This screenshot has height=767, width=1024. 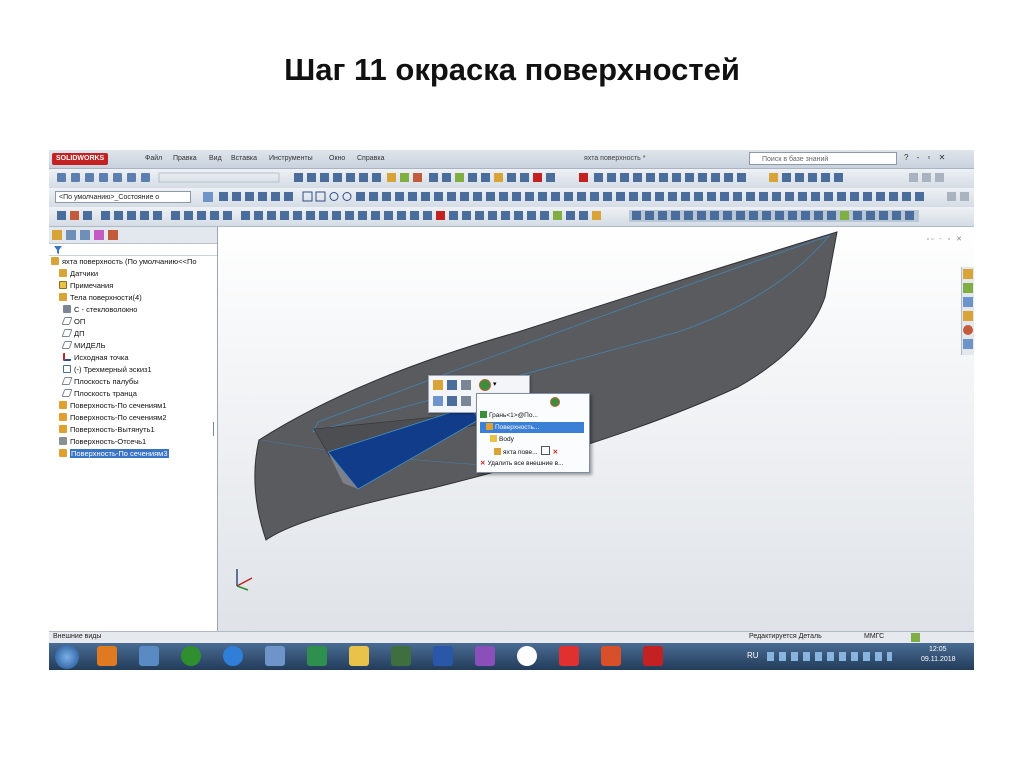 I want to click on app-icon, so click(x=149, y=656).